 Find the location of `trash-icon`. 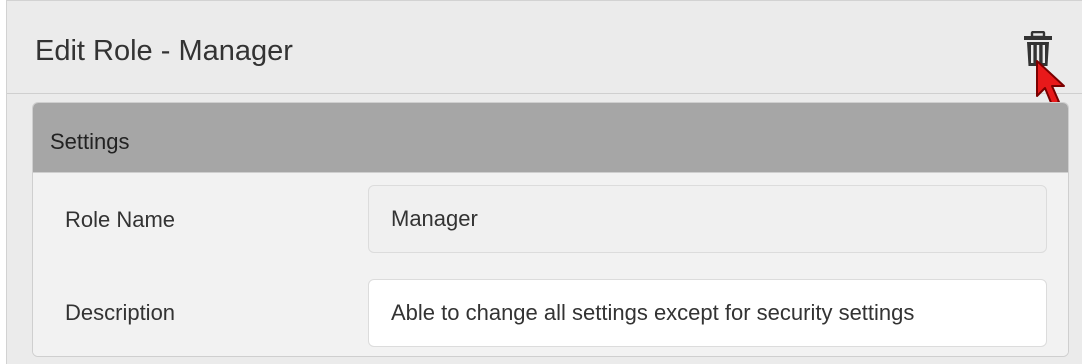

trash-icon is located at coordinates (1038, 49).